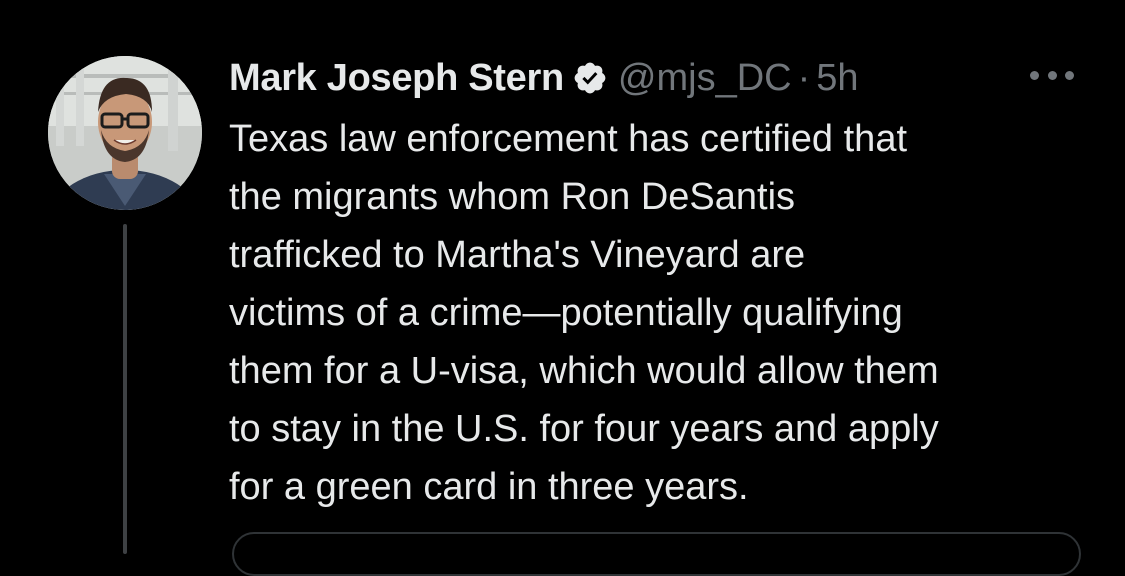  What do you see at coordinates (396, 78) in the screenshot?
I see `display-name: Mark Joseph Stern` at bounding box center [396, 78].